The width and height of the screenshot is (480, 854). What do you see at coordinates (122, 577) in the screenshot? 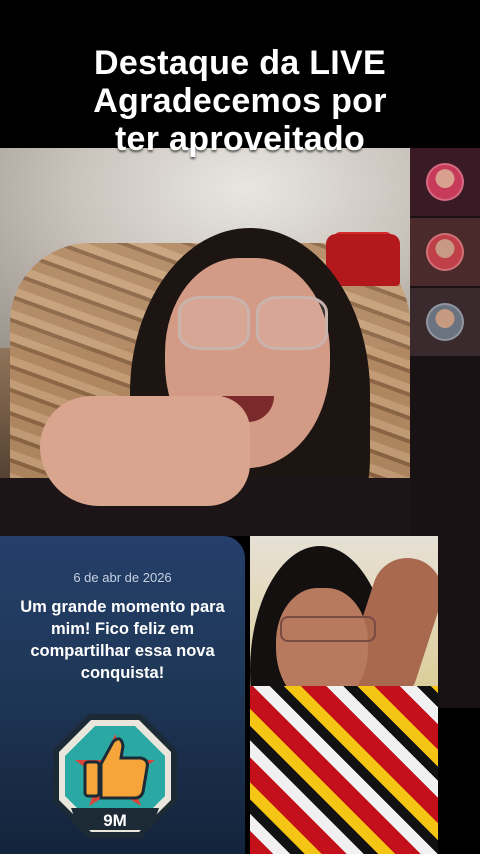
I see `milestone-date: 6 de abr de 2026` at bounding box center [122, 577].